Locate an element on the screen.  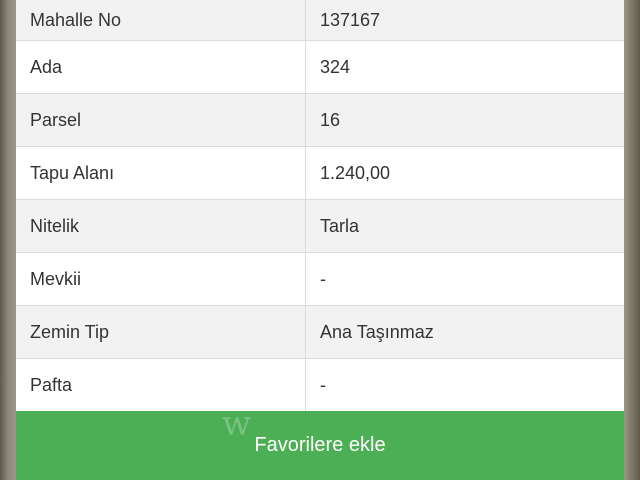
table-row: Tapu Alanı 1.240,00 is located at coordinates (320, 173).